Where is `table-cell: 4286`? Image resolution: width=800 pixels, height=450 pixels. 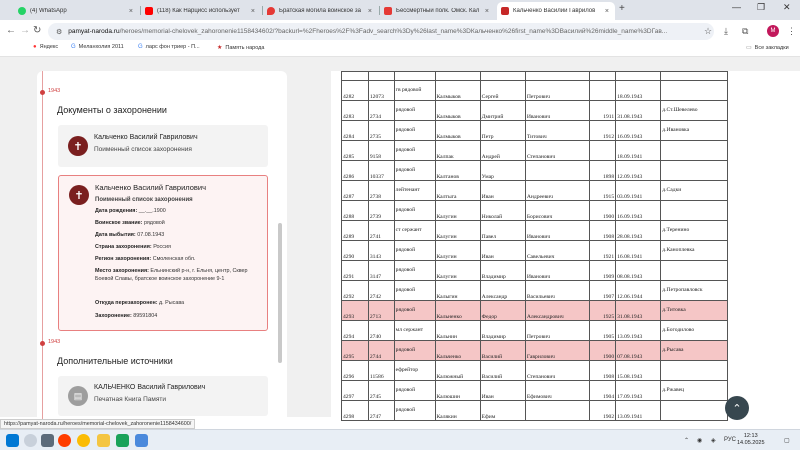 table-cell: 4286 is located at coordinates (355, 170).